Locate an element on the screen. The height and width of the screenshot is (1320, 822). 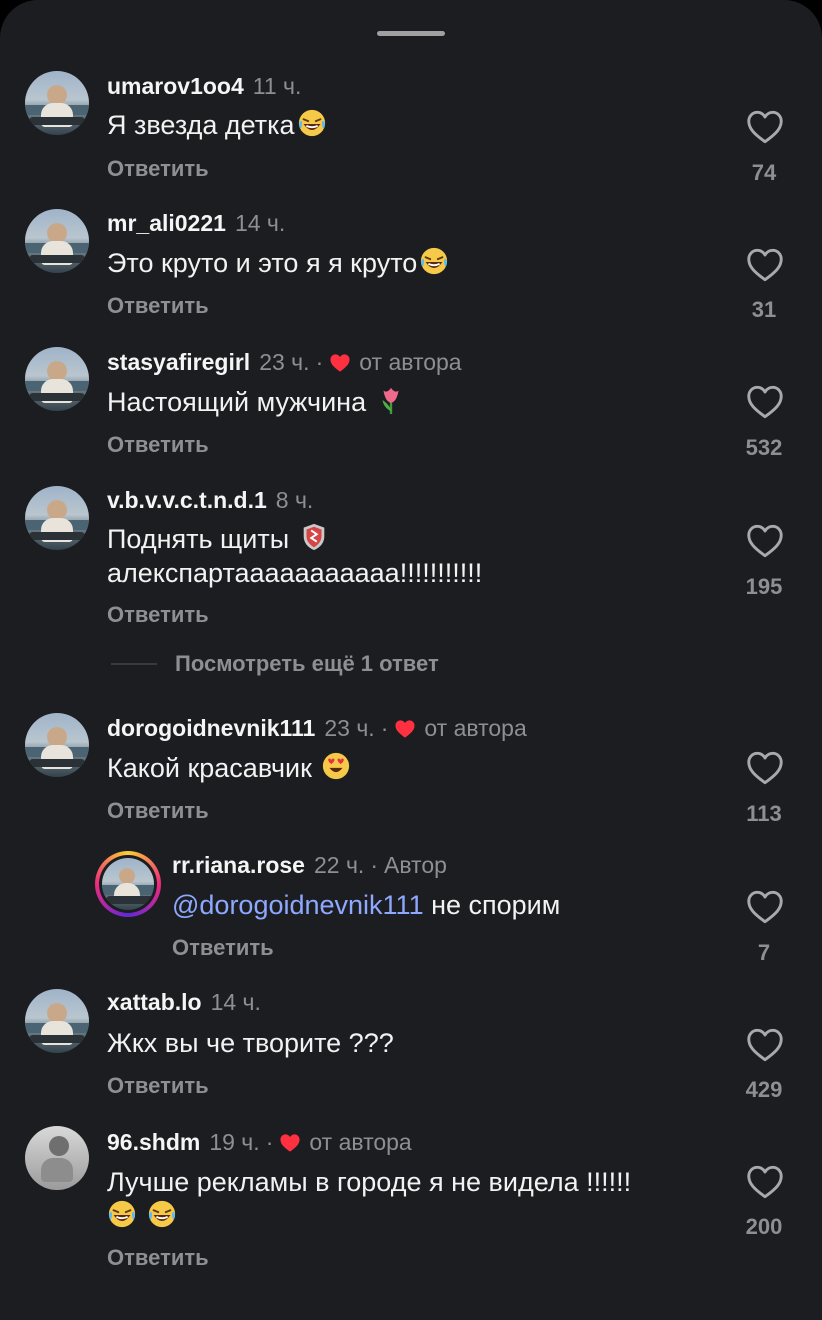
tulip-emoji-icon is located at coordinates (391, 400).